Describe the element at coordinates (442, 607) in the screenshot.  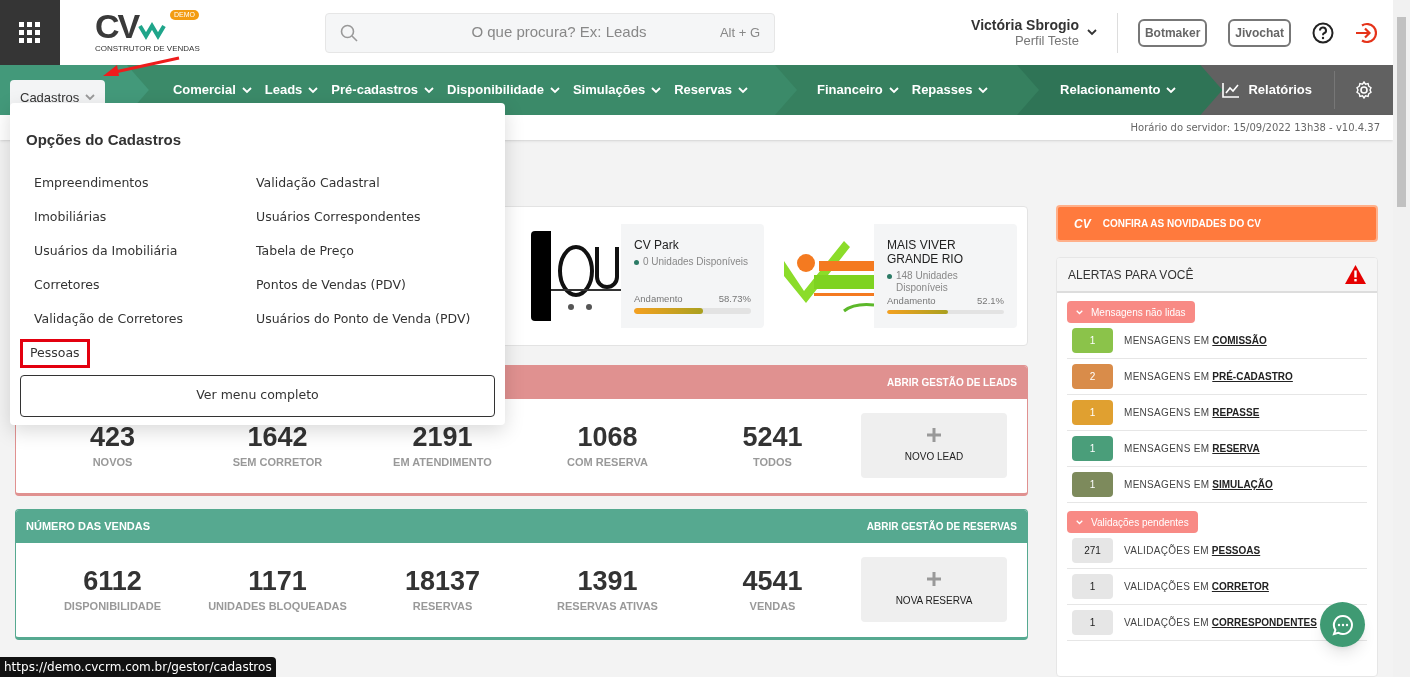
I see `stat-label: RESERVAS` at that location.